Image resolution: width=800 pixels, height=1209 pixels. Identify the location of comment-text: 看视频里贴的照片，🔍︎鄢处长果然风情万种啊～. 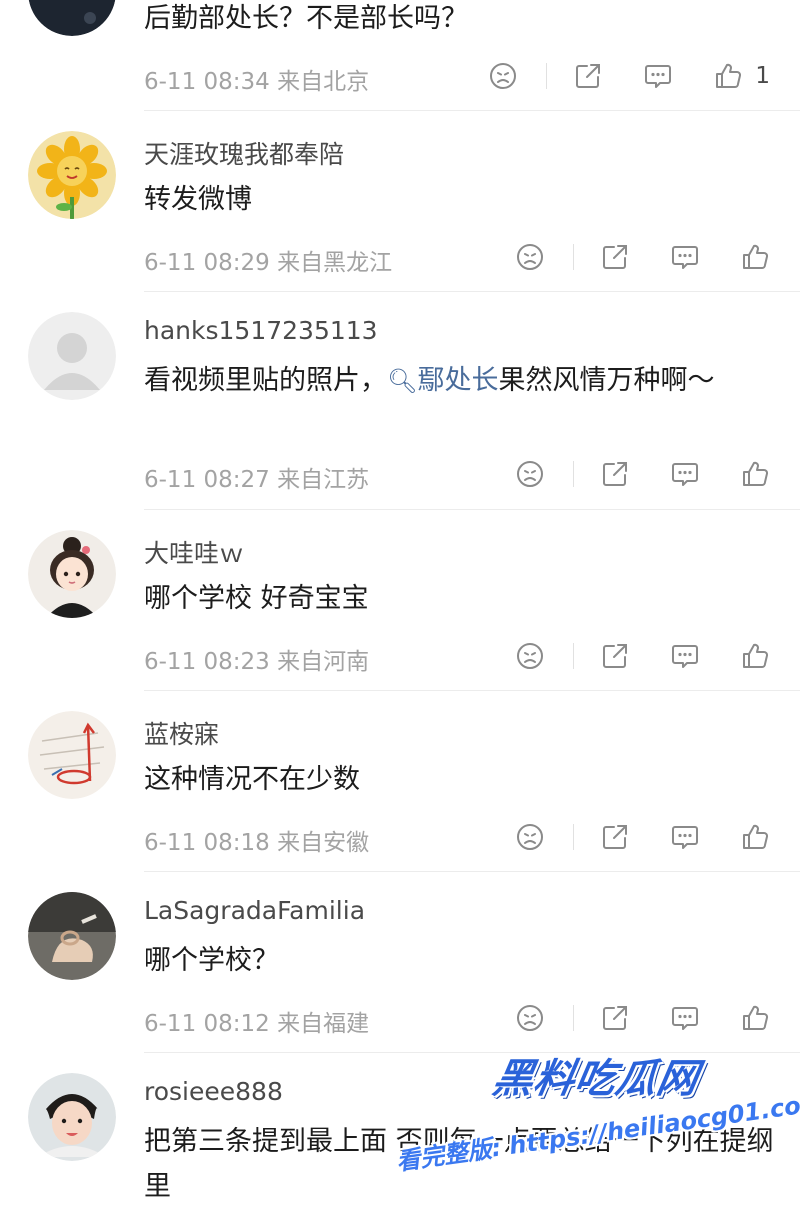
(459, 381).